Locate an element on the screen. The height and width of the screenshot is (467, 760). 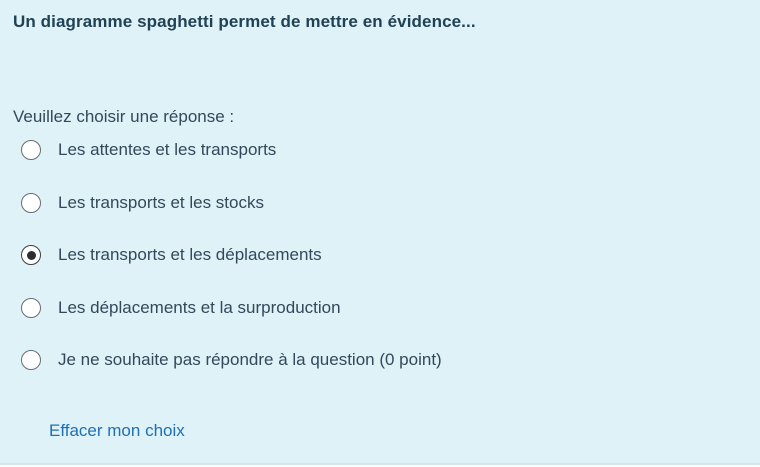
answer-label-4: Les déplacements et la surproduction is located at coordinates (199, 307).